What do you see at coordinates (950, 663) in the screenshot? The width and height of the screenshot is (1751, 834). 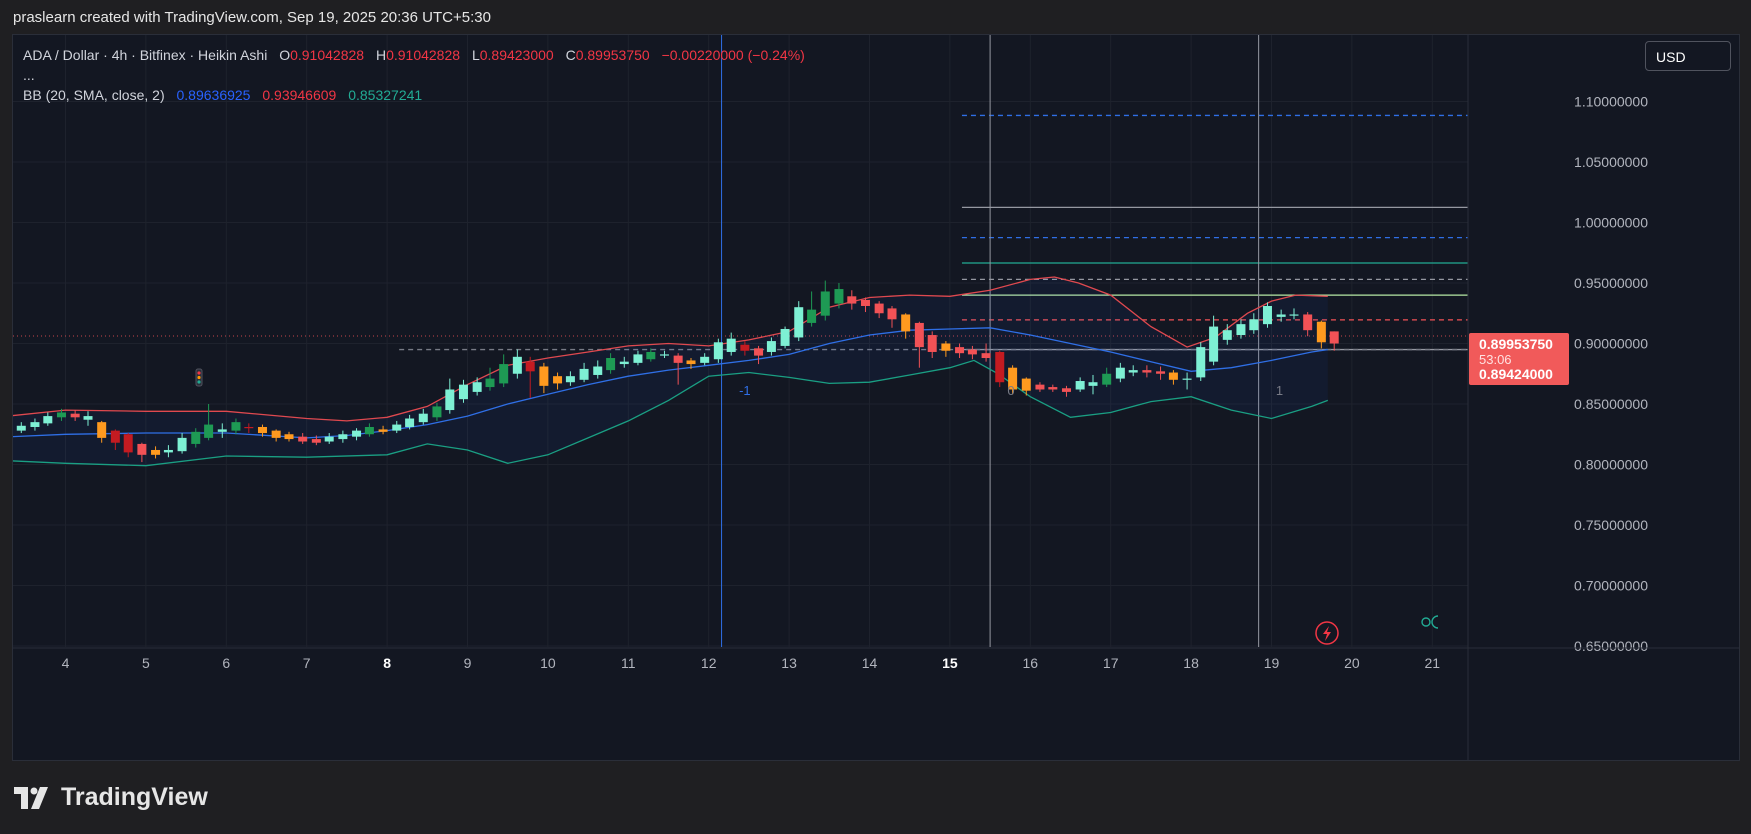 I see `time-tick-label: 15` at bounding box center [950, 663].